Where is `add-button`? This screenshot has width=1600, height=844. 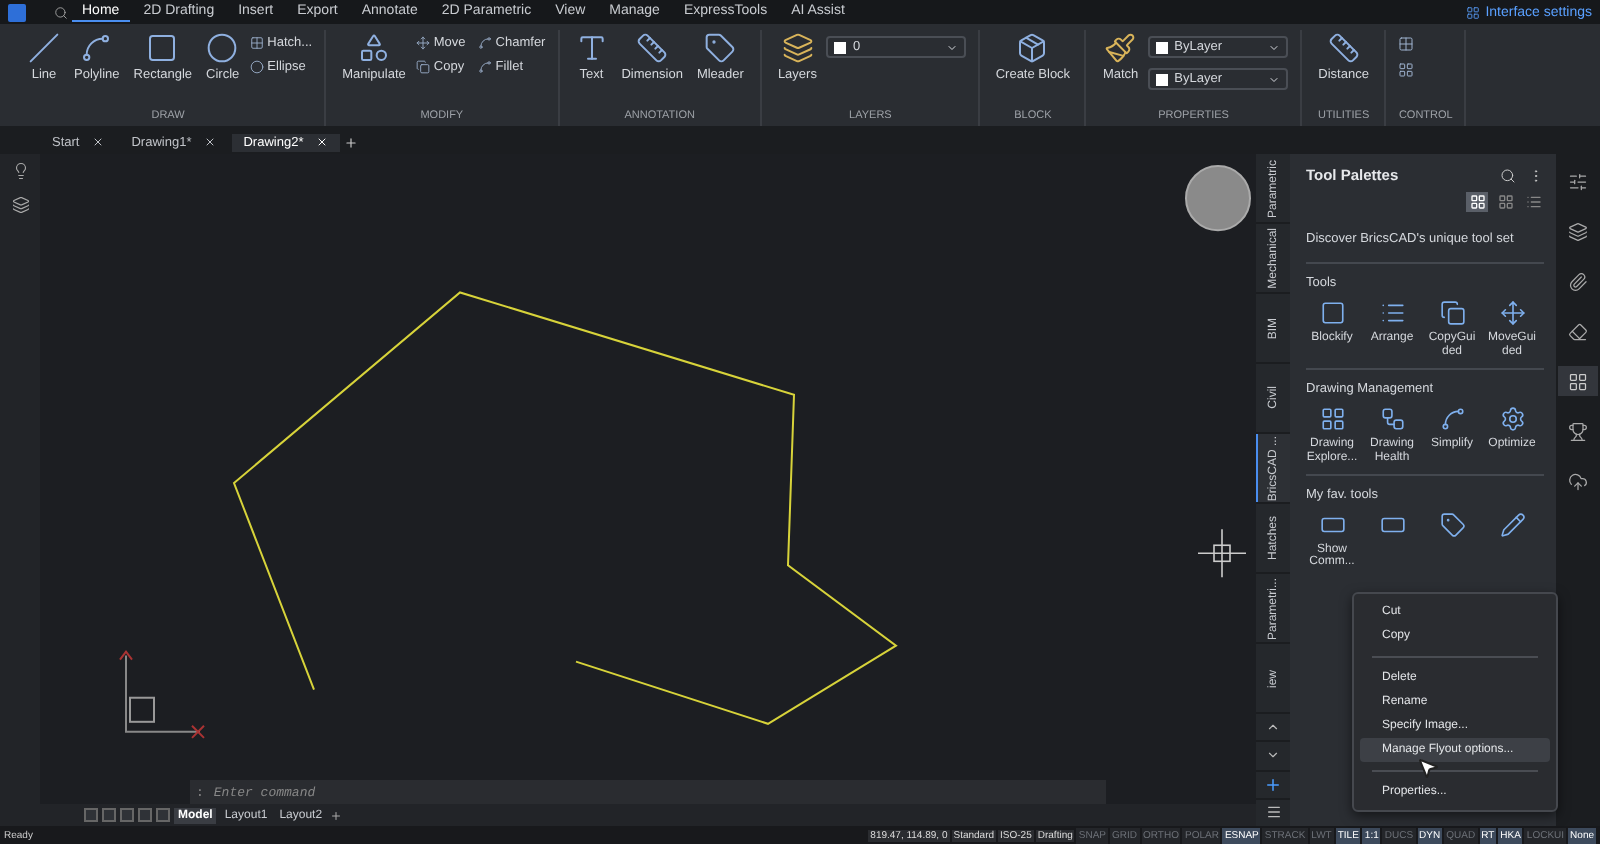
add-button is located at coordinates (1273, 784).